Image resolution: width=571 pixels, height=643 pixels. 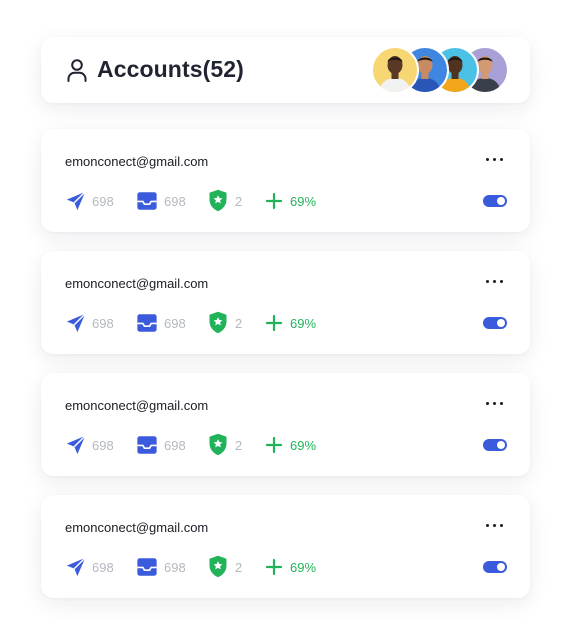 I want to click on avatar, so click(x=395, y=70).